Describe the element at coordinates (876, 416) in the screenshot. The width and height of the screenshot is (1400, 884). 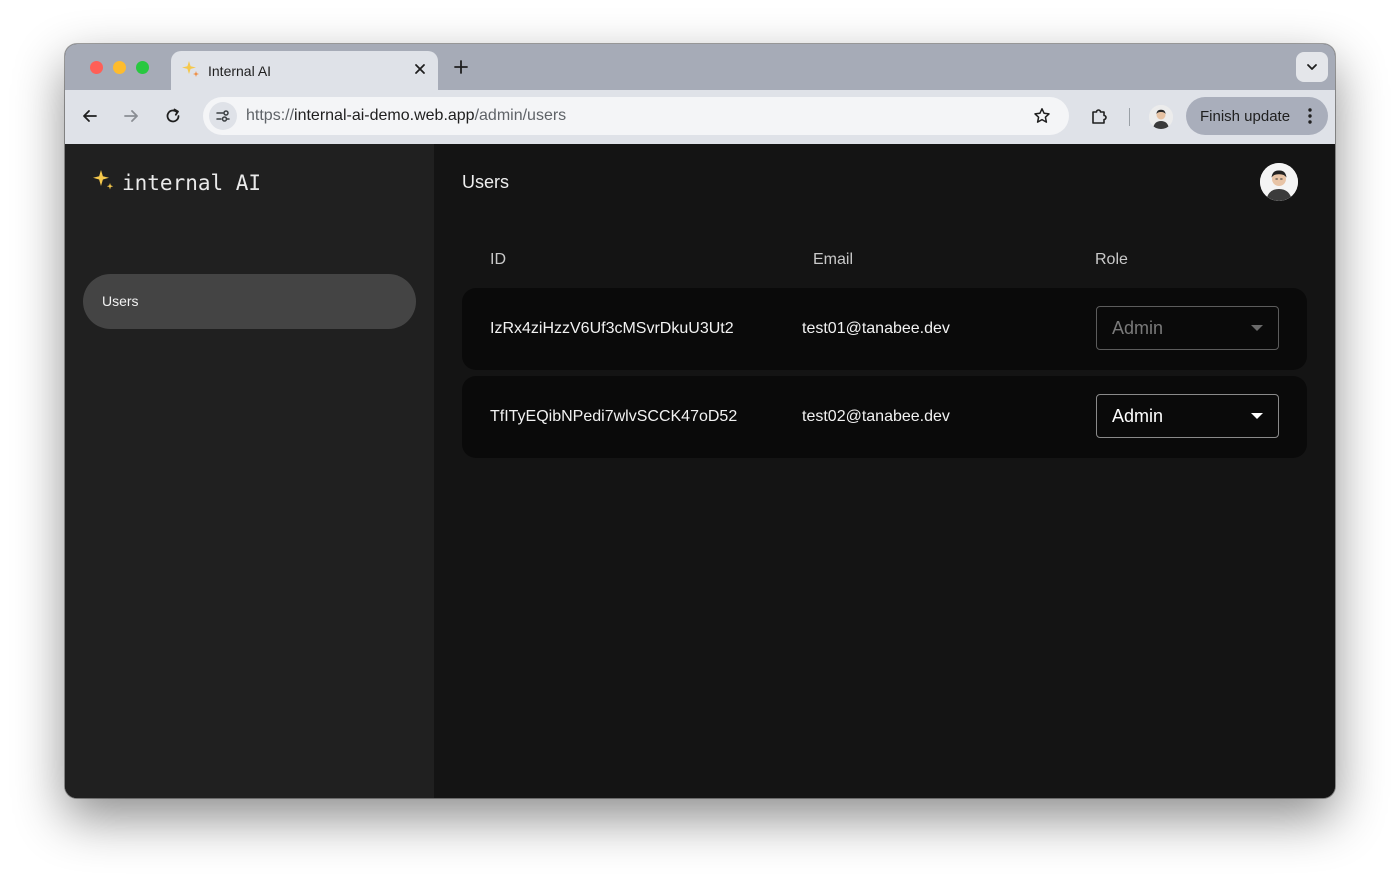
I see `user-email-cell: test02@tanabee.dev` at that location.